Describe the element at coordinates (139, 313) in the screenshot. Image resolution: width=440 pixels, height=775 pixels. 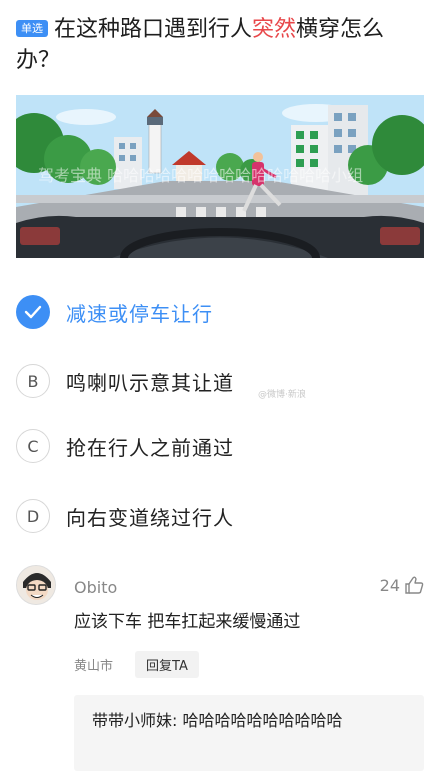
I see `option-a-text: 减速或停车让行` at that location.